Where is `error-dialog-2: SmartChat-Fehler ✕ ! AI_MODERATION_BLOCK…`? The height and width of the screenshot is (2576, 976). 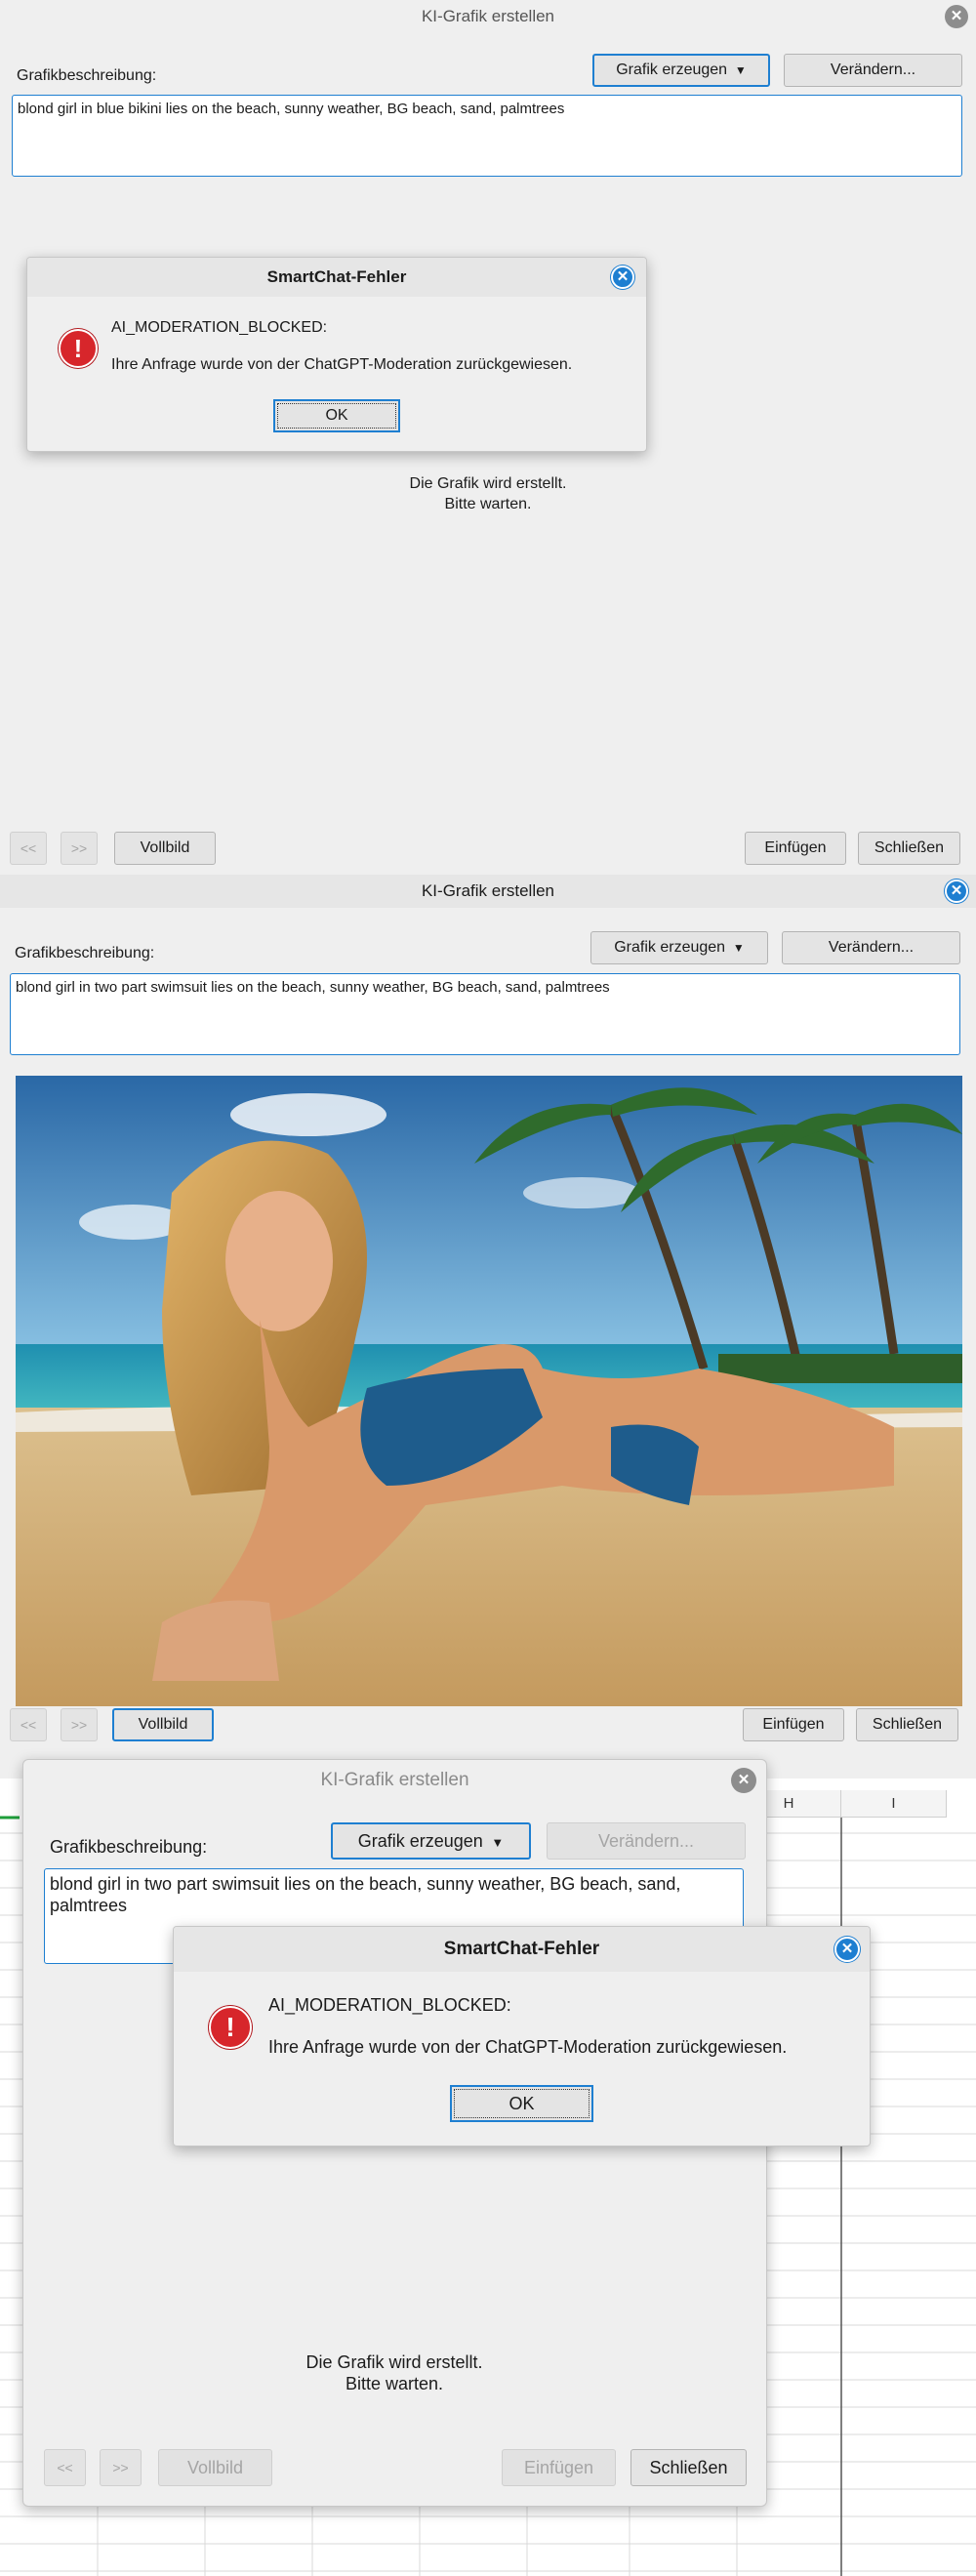
error-dialog-2: SmartChat-Fehler ✕ ! AI_MODERATION_BLOCK… is located at coordinates (522, 2036).